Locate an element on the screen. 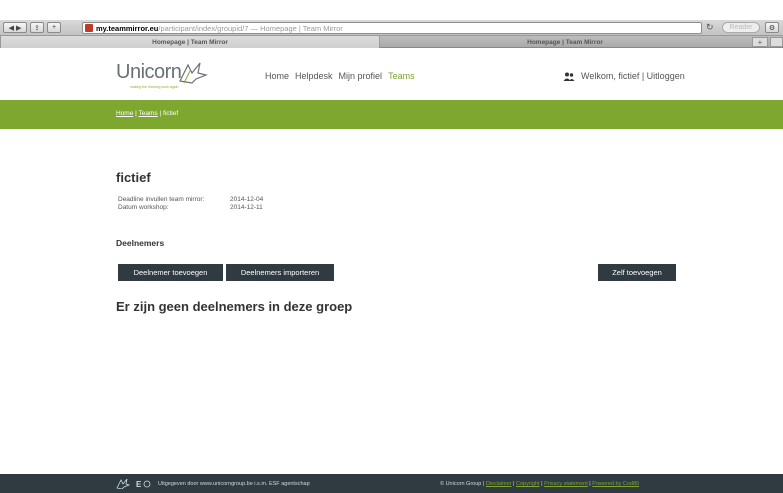 The image size is (783, 493). nav-mijn-profiel: Mijn profiel is located at coordinates (361, 76).